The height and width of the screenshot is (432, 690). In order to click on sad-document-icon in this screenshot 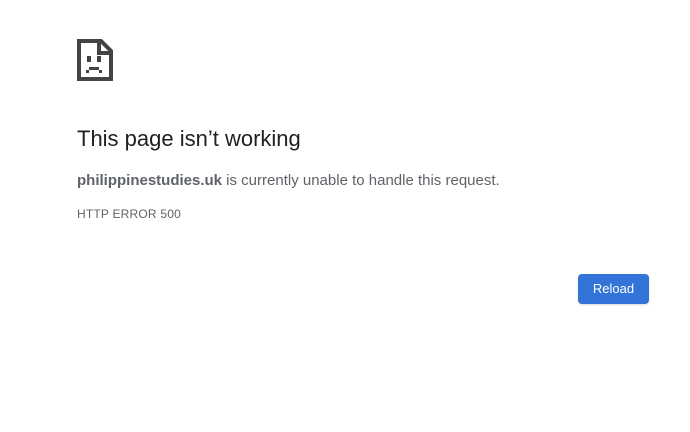, I will do `click(95, 60)`.